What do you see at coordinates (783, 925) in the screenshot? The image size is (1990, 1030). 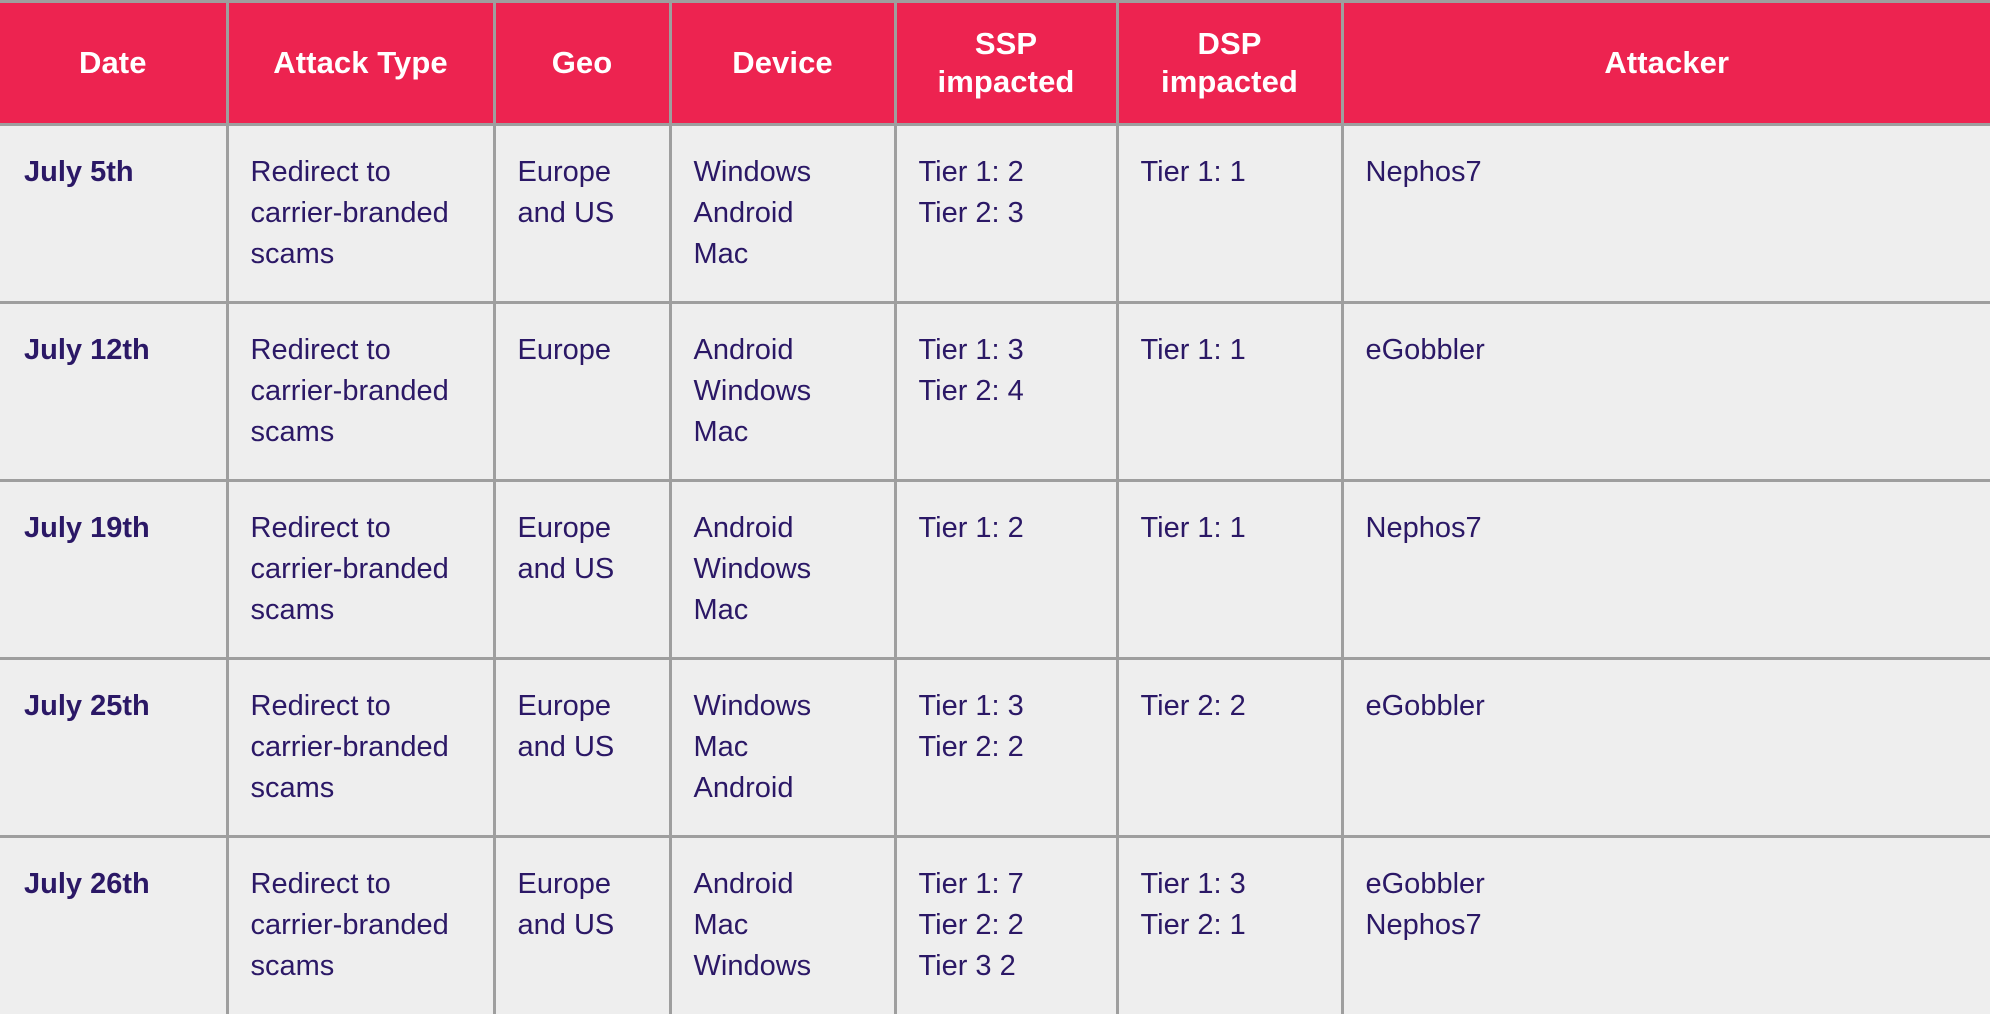 I see `cell-device: Android Mac Windows` at bounding box center [783, 925].